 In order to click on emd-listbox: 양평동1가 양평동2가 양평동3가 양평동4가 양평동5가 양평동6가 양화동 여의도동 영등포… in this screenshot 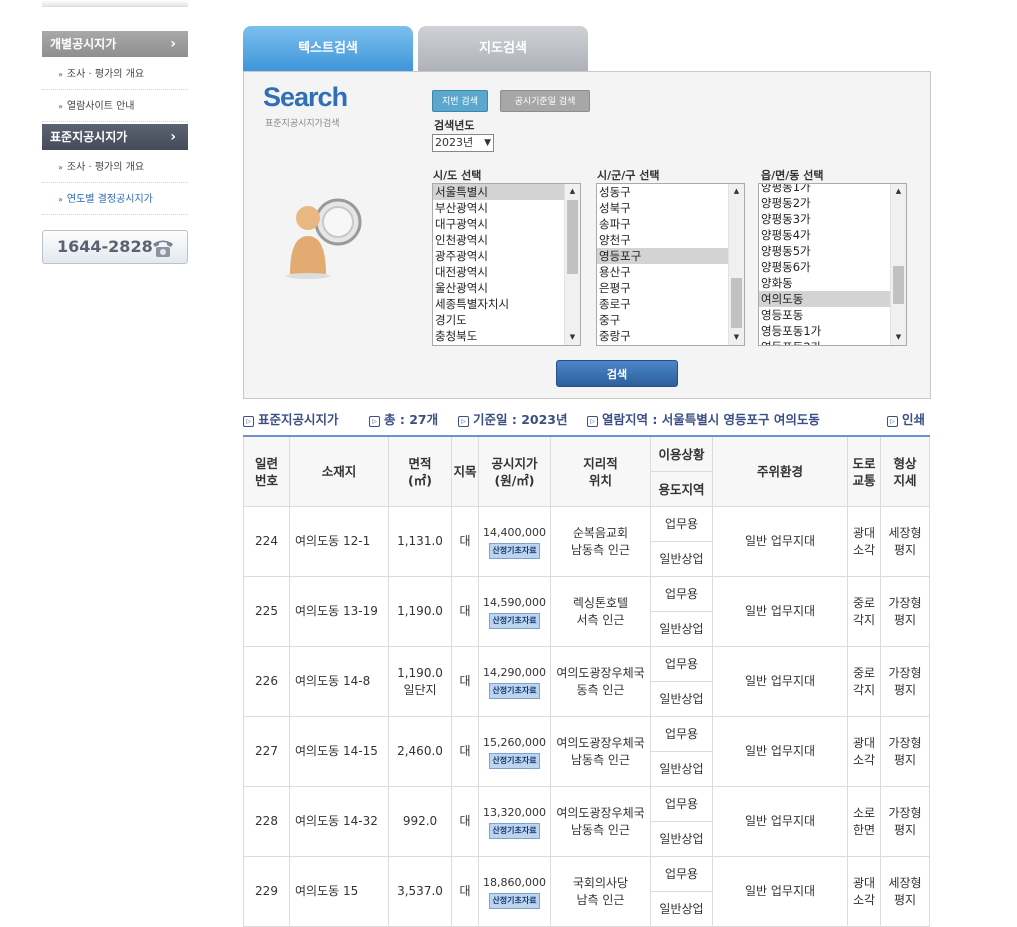, I will do `click(832, 264)`.